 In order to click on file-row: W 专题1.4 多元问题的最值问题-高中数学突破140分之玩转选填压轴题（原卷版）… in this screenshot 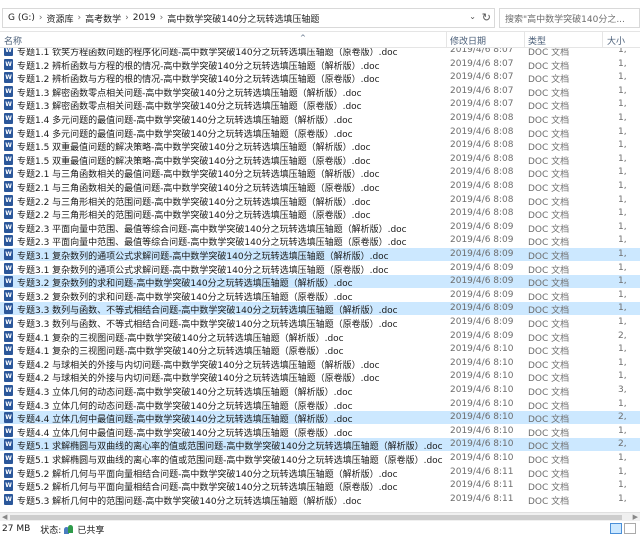, I will do `click(320, 133)`.